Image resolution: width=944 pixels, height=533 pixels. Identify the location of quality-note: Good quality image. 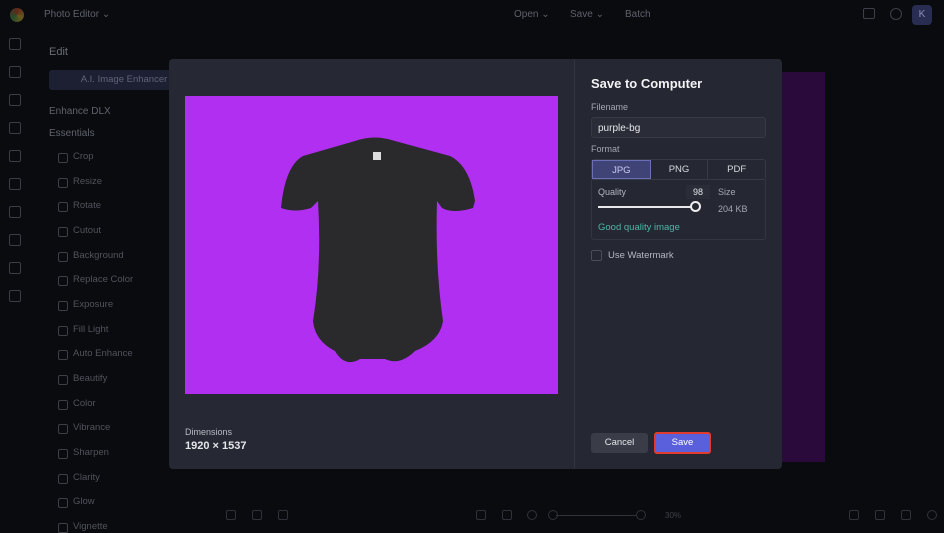
(639, 227).